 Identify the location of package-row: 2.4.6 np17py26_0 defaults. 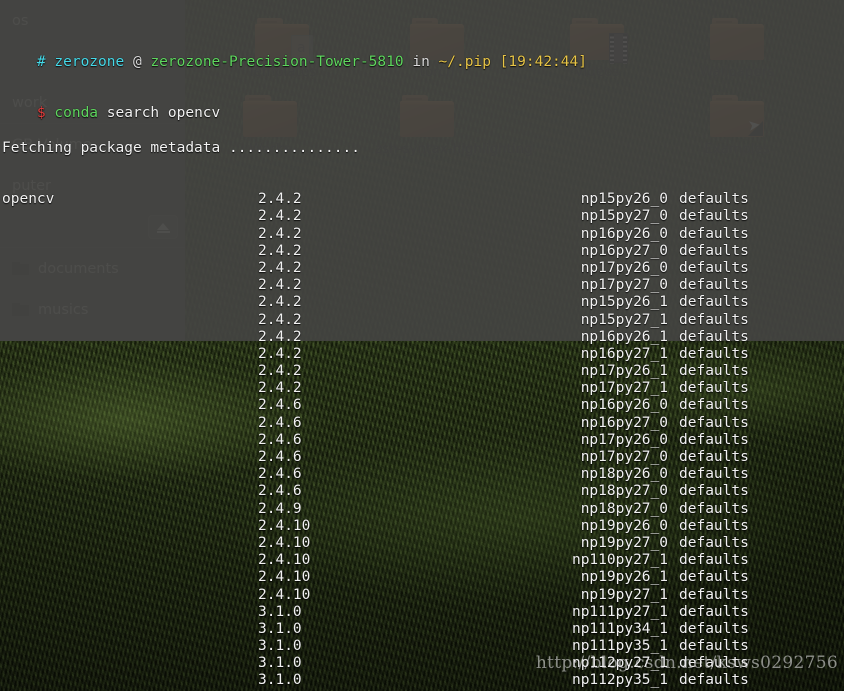
(423, 440).